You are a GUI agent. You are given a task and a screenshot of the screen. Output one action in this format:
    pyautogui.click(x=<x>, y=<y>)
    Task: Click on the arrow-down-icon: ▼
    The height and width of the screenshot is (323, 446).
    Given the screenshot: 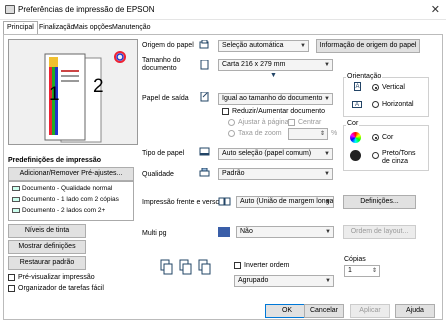 What is the action you would take?
    pyautogui.click(x=273, y=75)
    